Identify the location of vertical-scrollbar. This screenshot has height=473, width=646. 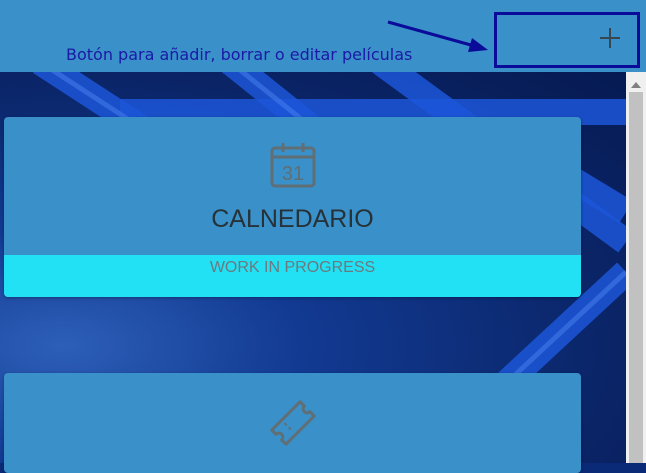
(636, 267).